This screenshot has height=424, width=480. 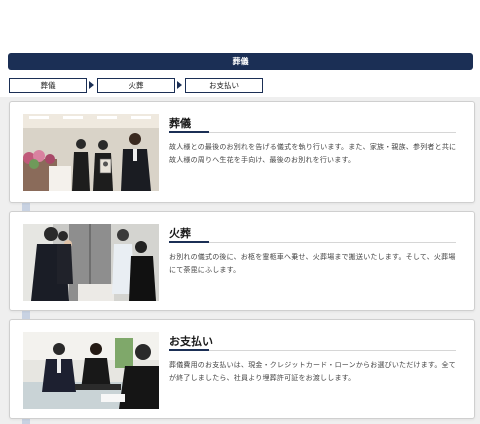 I want to click on step-navigation: 葬儀 火葬 お支払い, so click(x=139, y=85).